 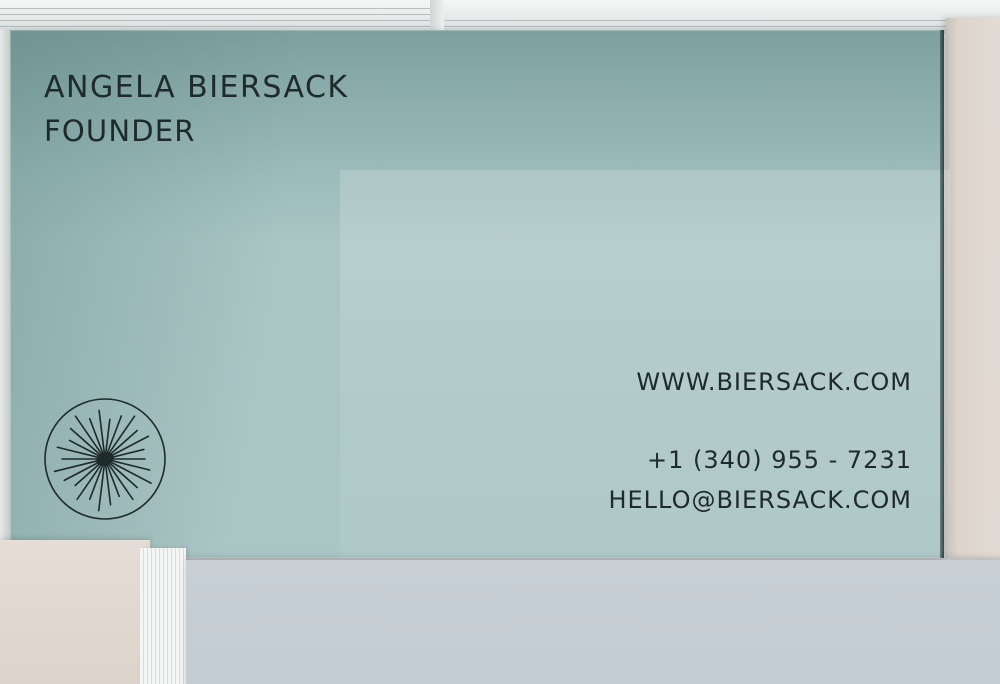 What do you see at coordinates (760, 500) in the screenshot?
I see `card-email: HELLO@BIERSACK.COM` at bounding box center [760, 500].